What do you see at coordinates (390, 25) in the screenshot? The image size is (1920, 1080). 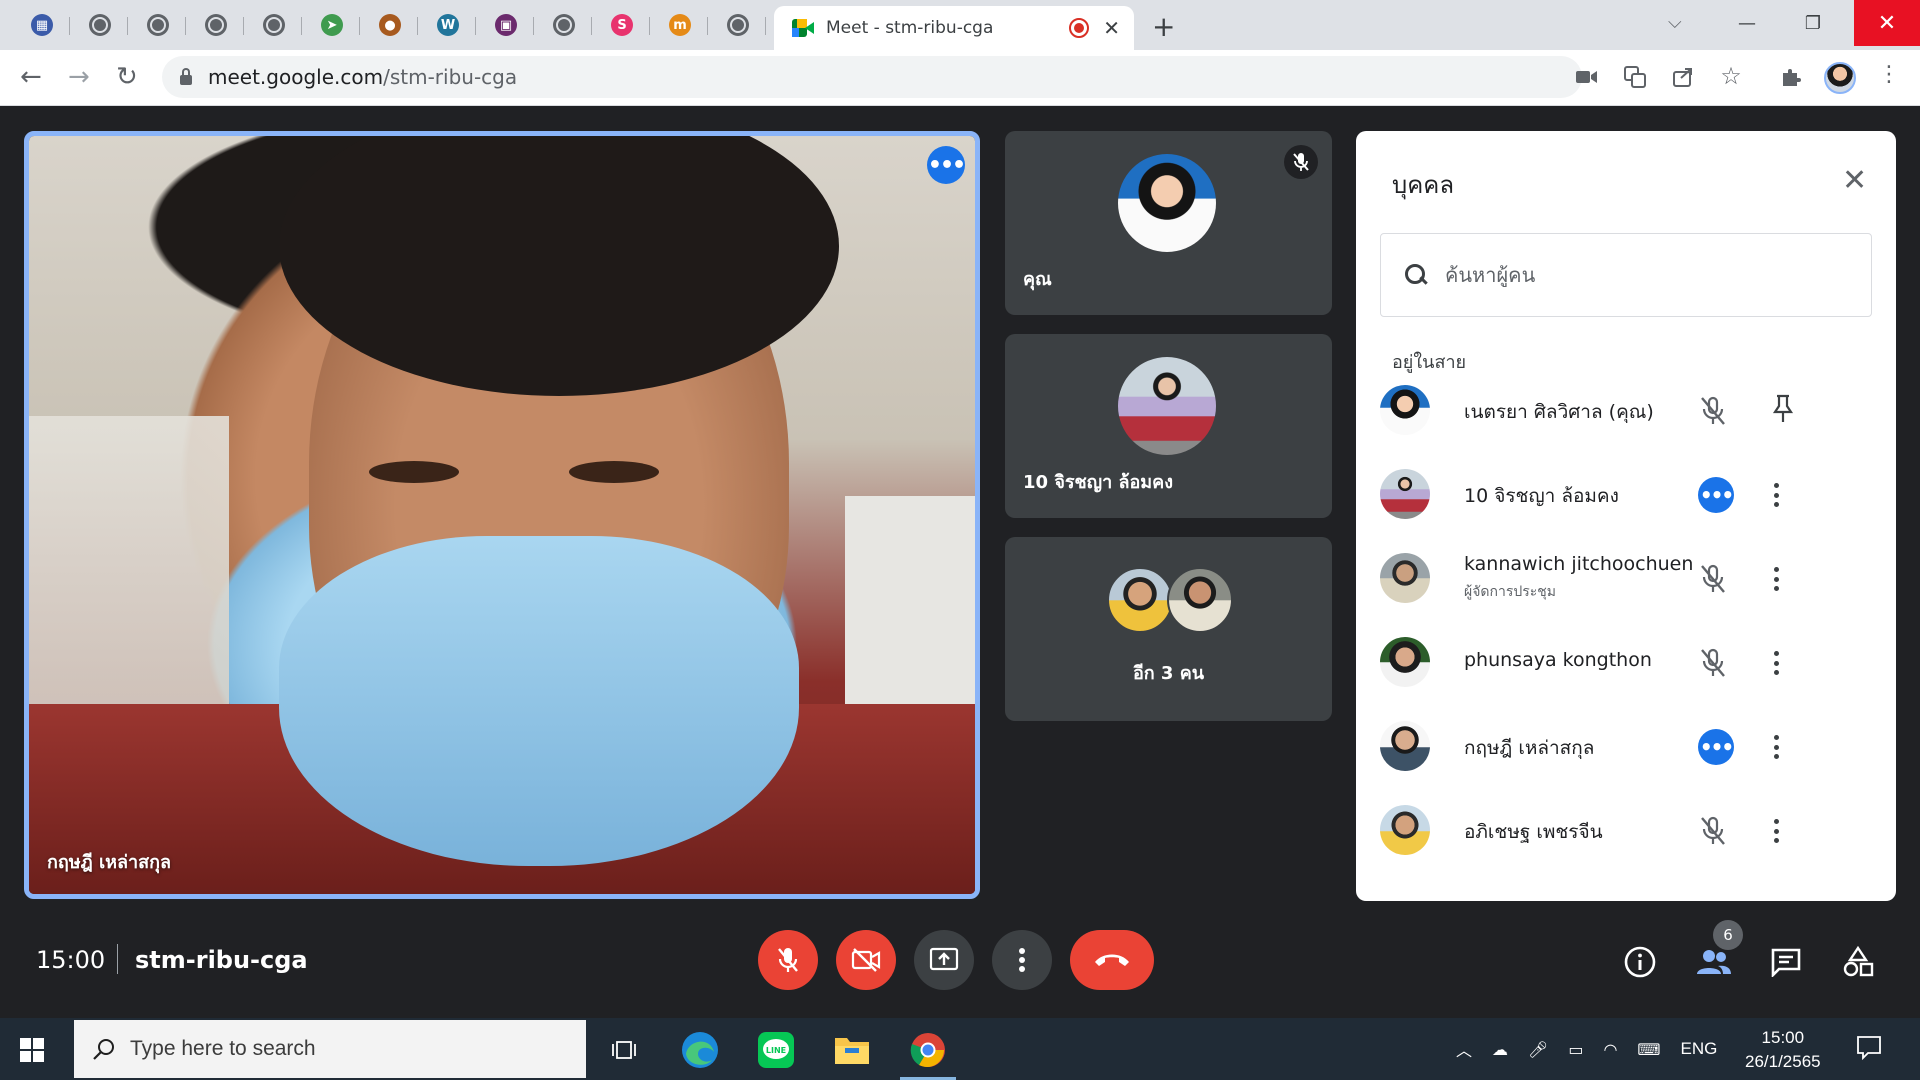 I see `pinned-tab: ●` at bounding box center [390, 25].